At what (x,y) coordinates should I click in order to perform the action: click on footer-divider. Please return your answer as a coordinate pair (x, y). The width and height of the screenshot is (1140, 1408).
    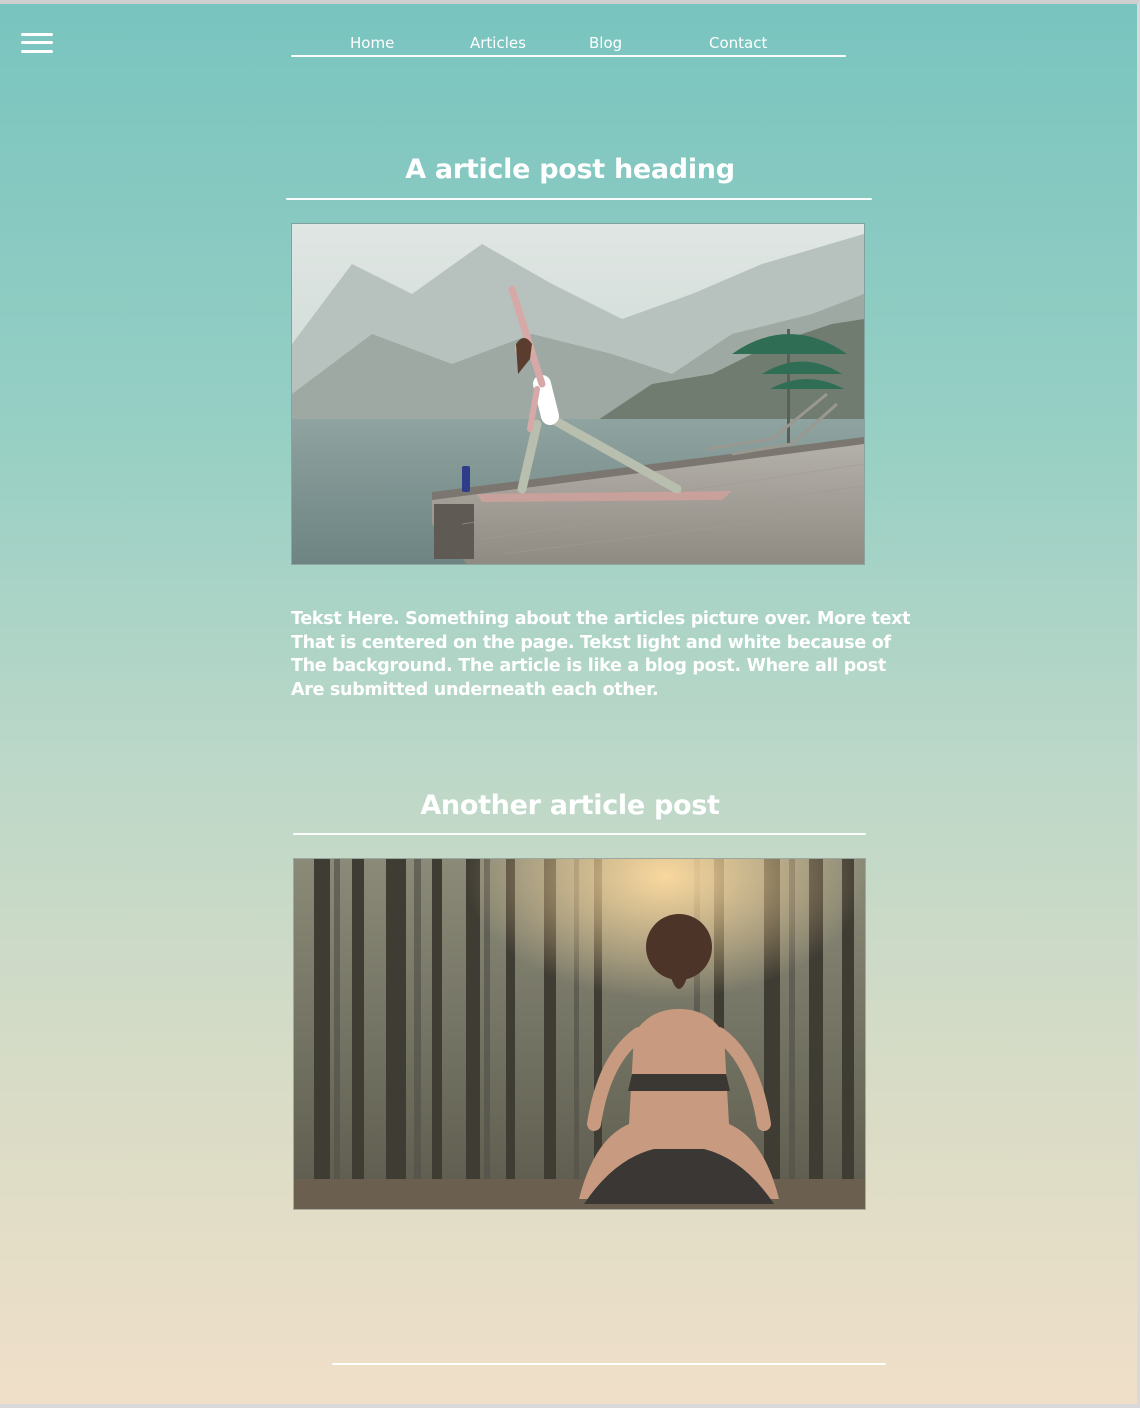
    Looking at the image, I should click on (609, 1364).